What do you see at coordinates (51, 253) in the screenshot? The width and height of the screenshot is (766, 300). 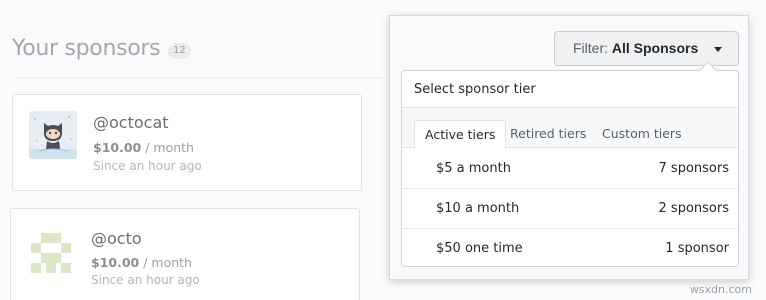 I see `identicon-avatar` at bounding box center [51, 253].